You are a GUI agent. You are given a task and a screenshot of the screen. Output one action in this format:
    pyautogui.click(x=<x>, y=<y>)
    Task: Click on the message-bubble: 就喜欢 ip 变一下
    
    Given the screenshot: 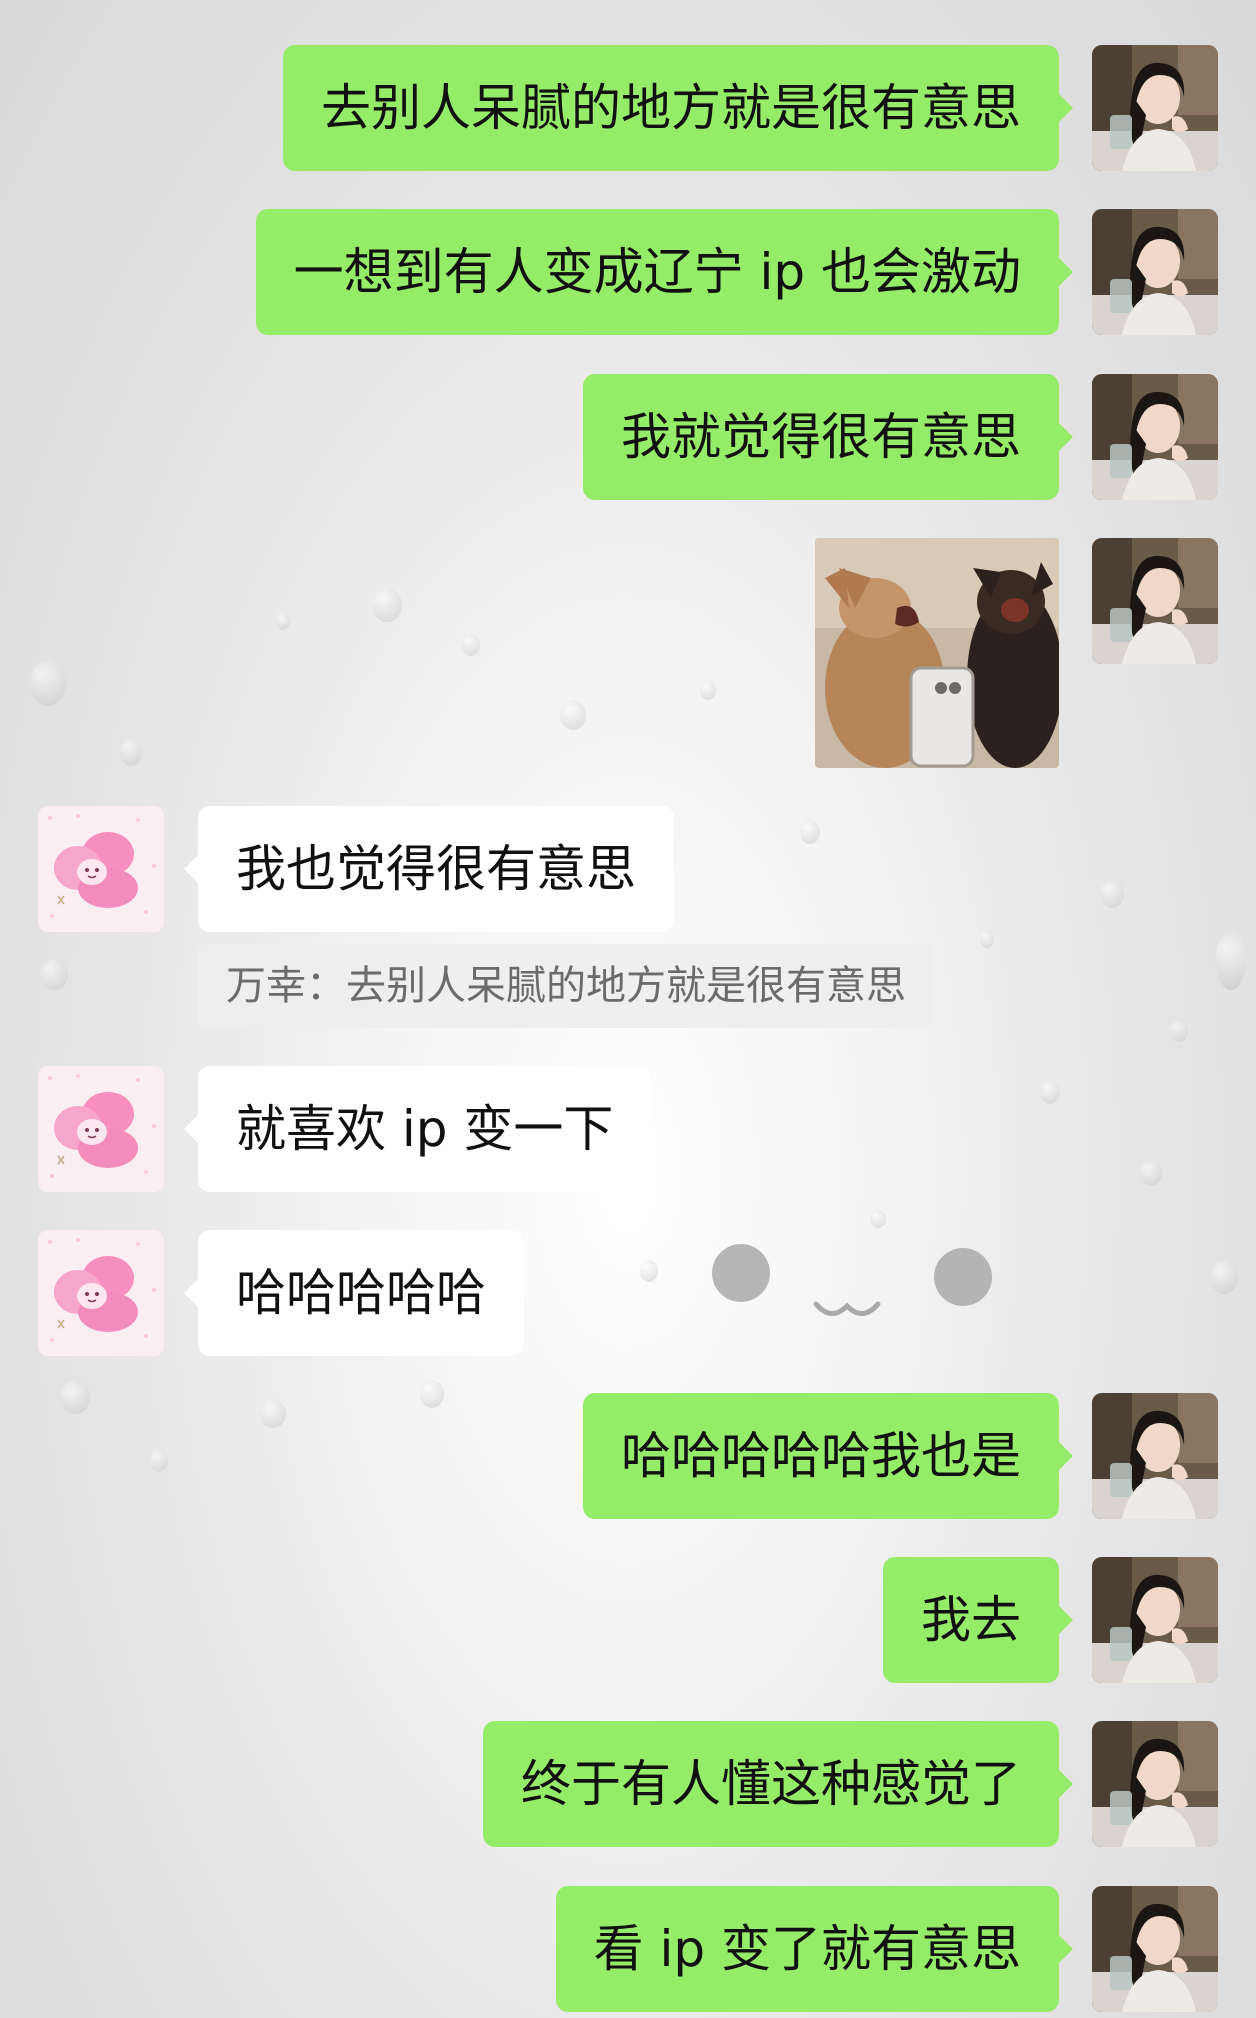 What is the action you would take?
    pyautogui.click(x=417, y=1129)
    